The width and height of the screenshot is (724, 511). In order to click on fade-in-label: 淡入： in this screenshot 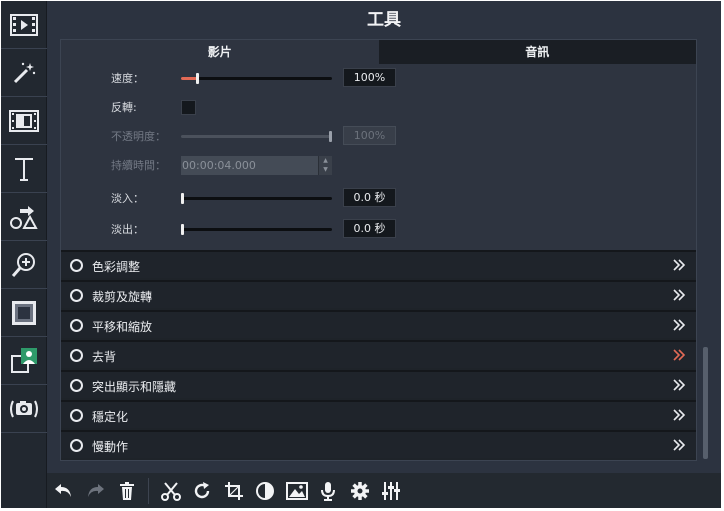, I will do `click(127, 198)`.